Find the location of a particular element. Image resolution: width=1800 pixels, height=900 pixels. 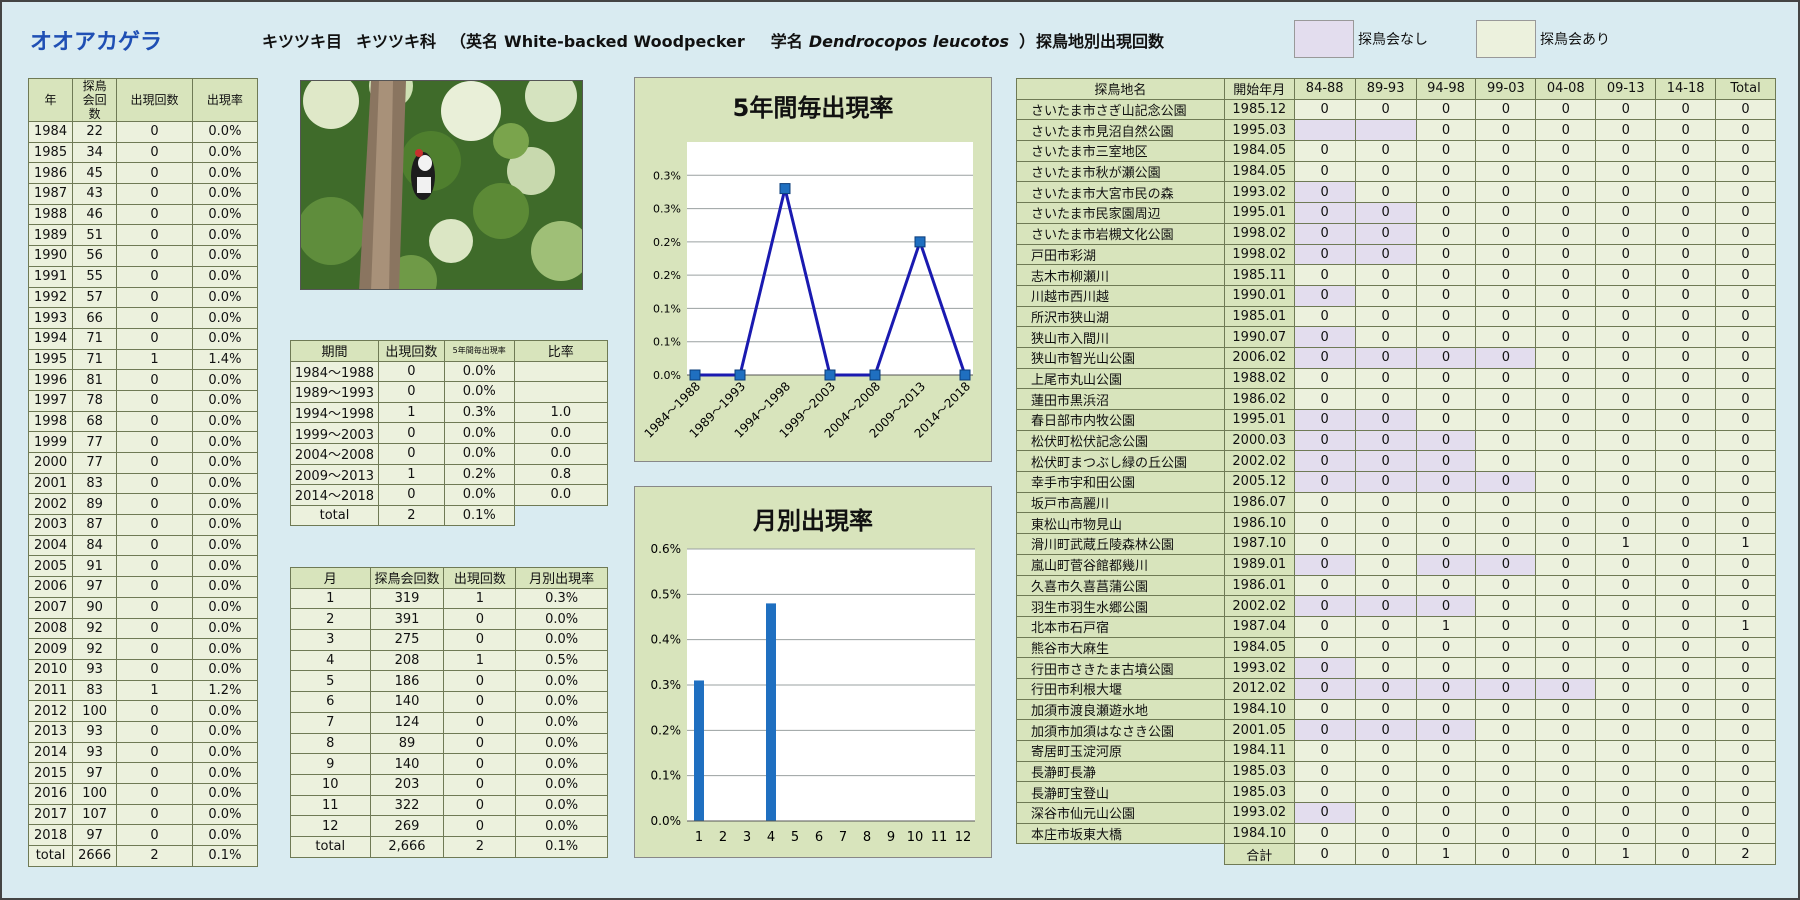

site-start-cell: 1986.07 is located at coordinates (1259, 502).